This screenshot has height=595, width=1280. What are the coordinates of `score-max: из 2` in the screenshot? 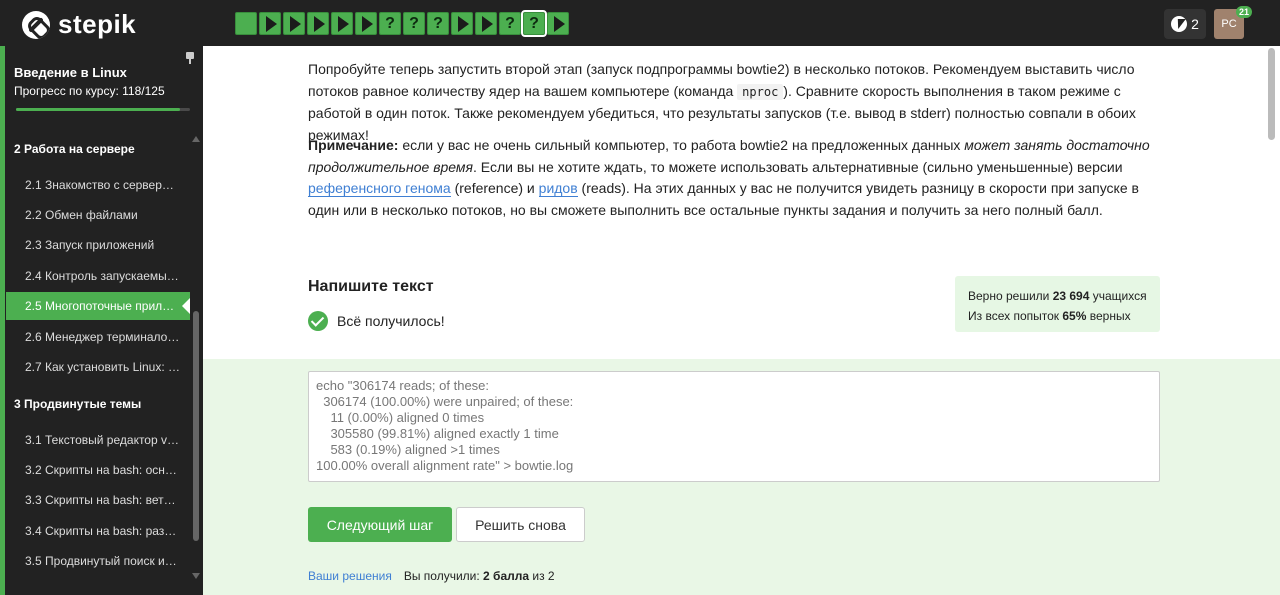 It's located at (542, 576).